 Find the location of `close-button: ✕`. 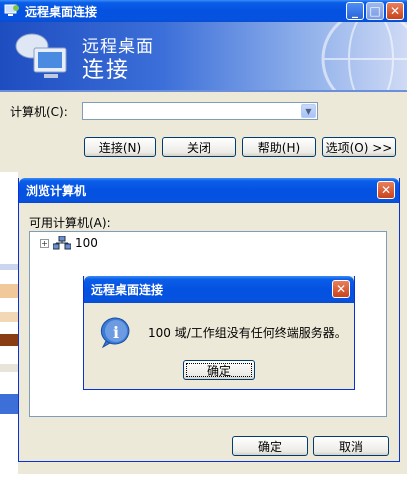

close-button: ✕ is located at coordinates (395, 11).